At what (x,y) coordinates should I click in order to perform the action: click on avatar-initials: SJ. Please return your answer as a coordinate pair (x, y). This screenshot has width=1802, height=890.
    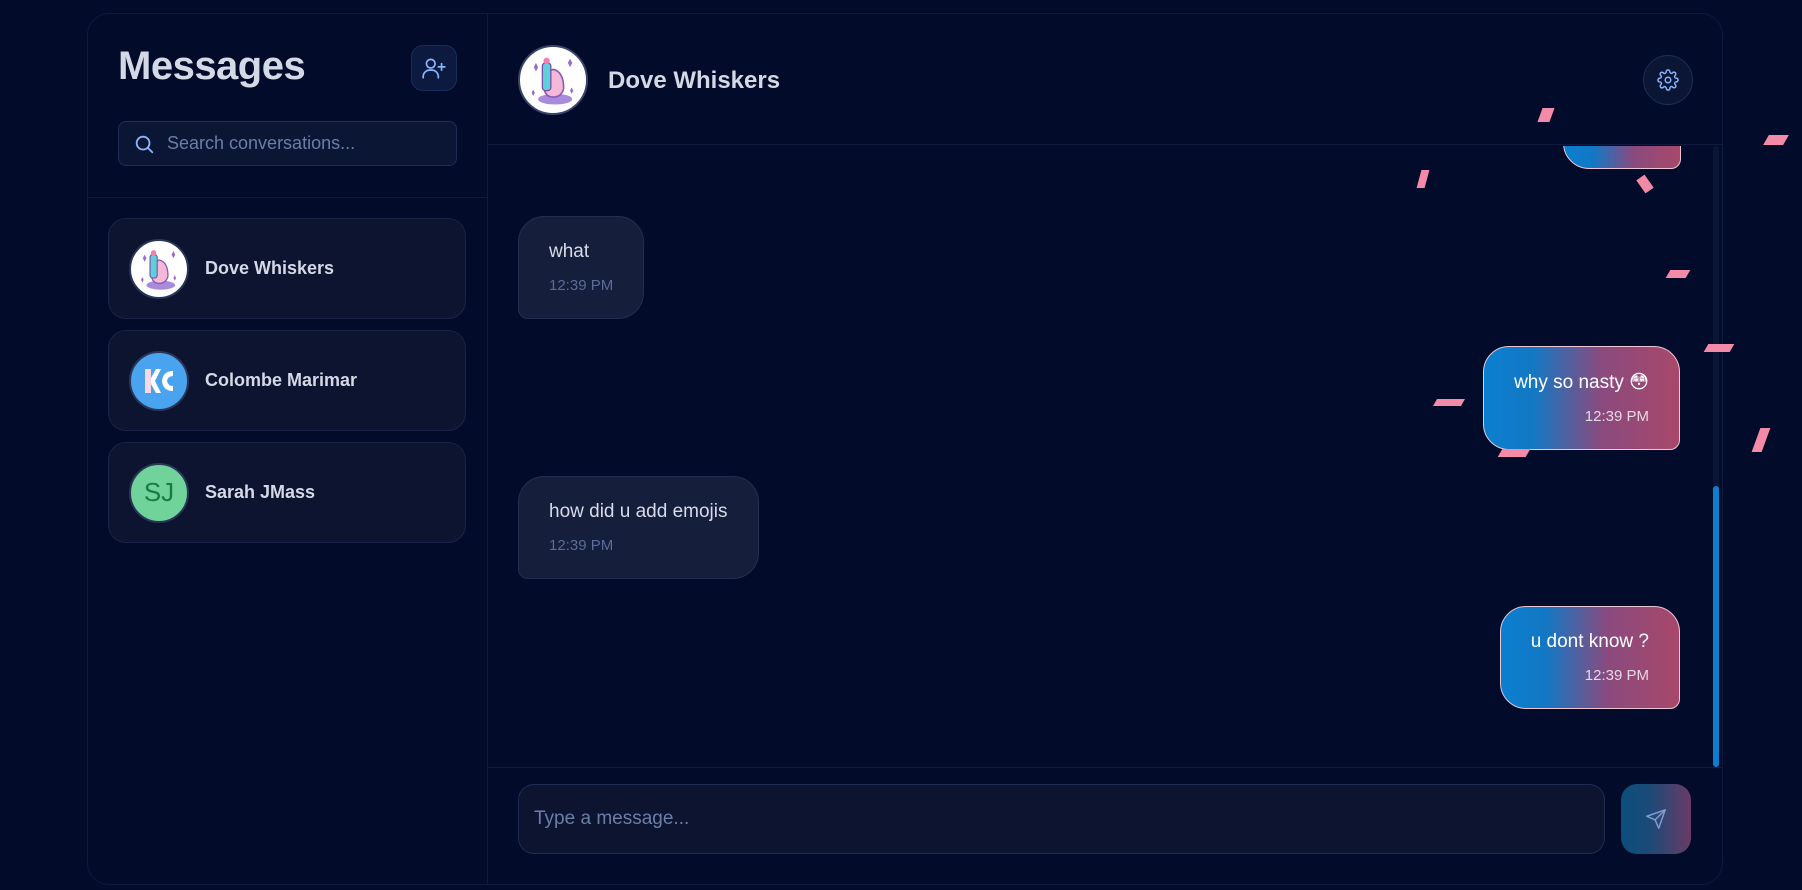
    Looking at the image, I should click on (159, 492).